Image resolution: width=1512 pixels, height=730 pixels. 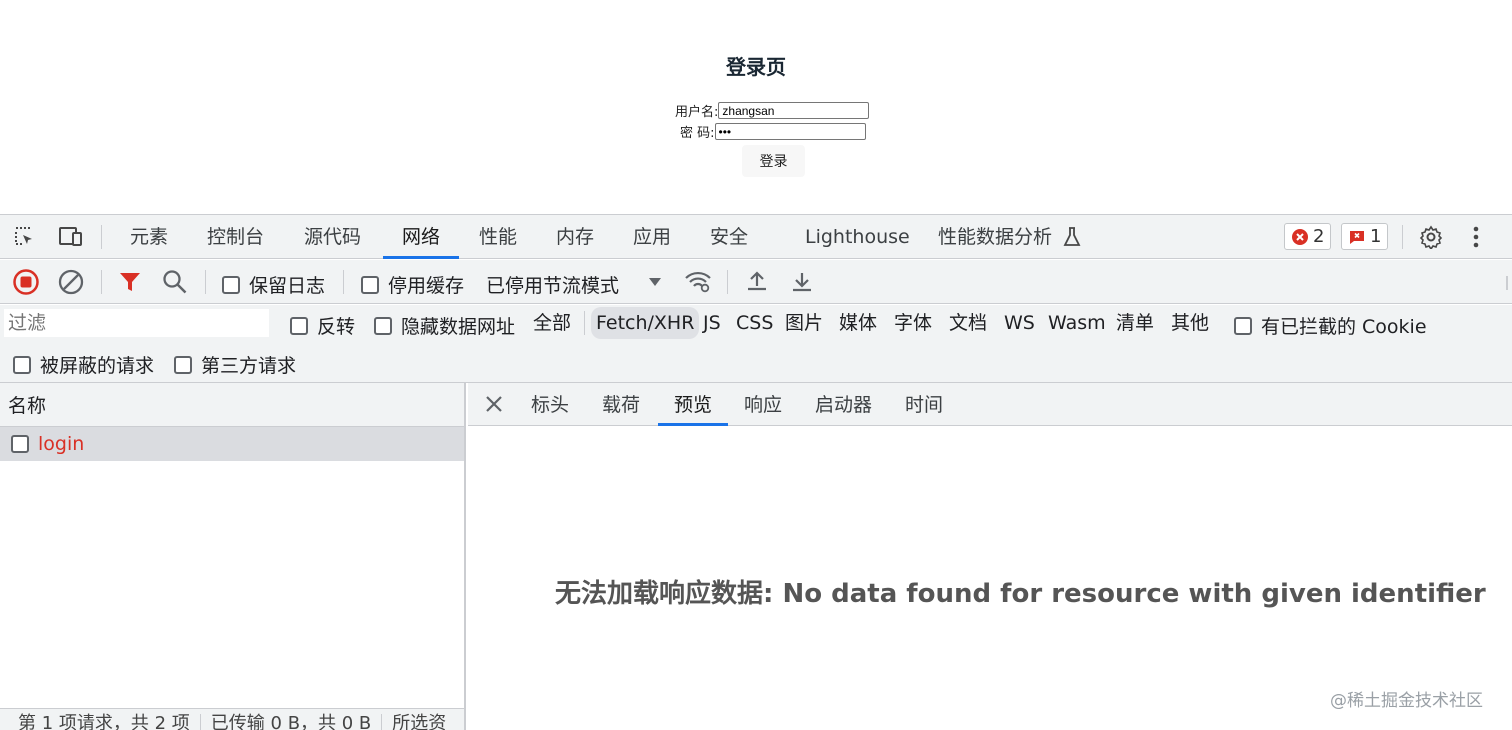 I want to click on hide-data-urls-label: 隐藏数据网址, so click(x=458, y=327).